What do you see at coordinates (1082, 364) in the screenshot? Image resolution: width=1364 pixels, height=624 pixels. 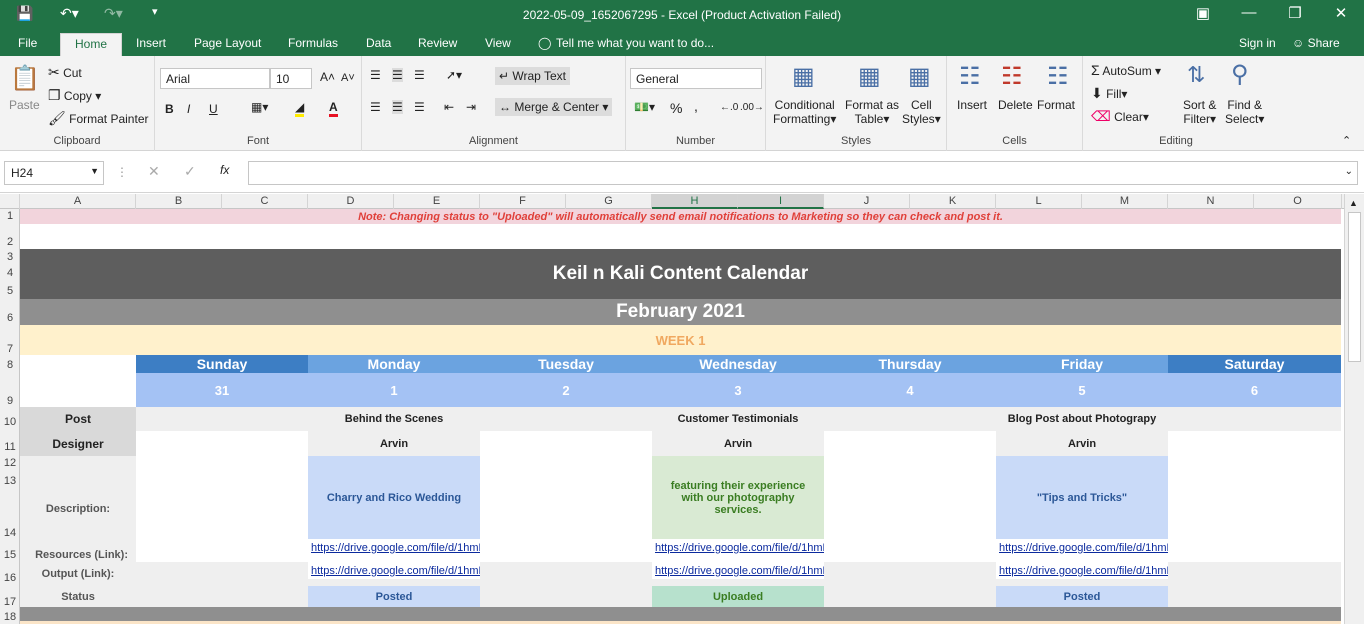 I see `day-header-friday: Friday` at bounding box center [1082, 364].